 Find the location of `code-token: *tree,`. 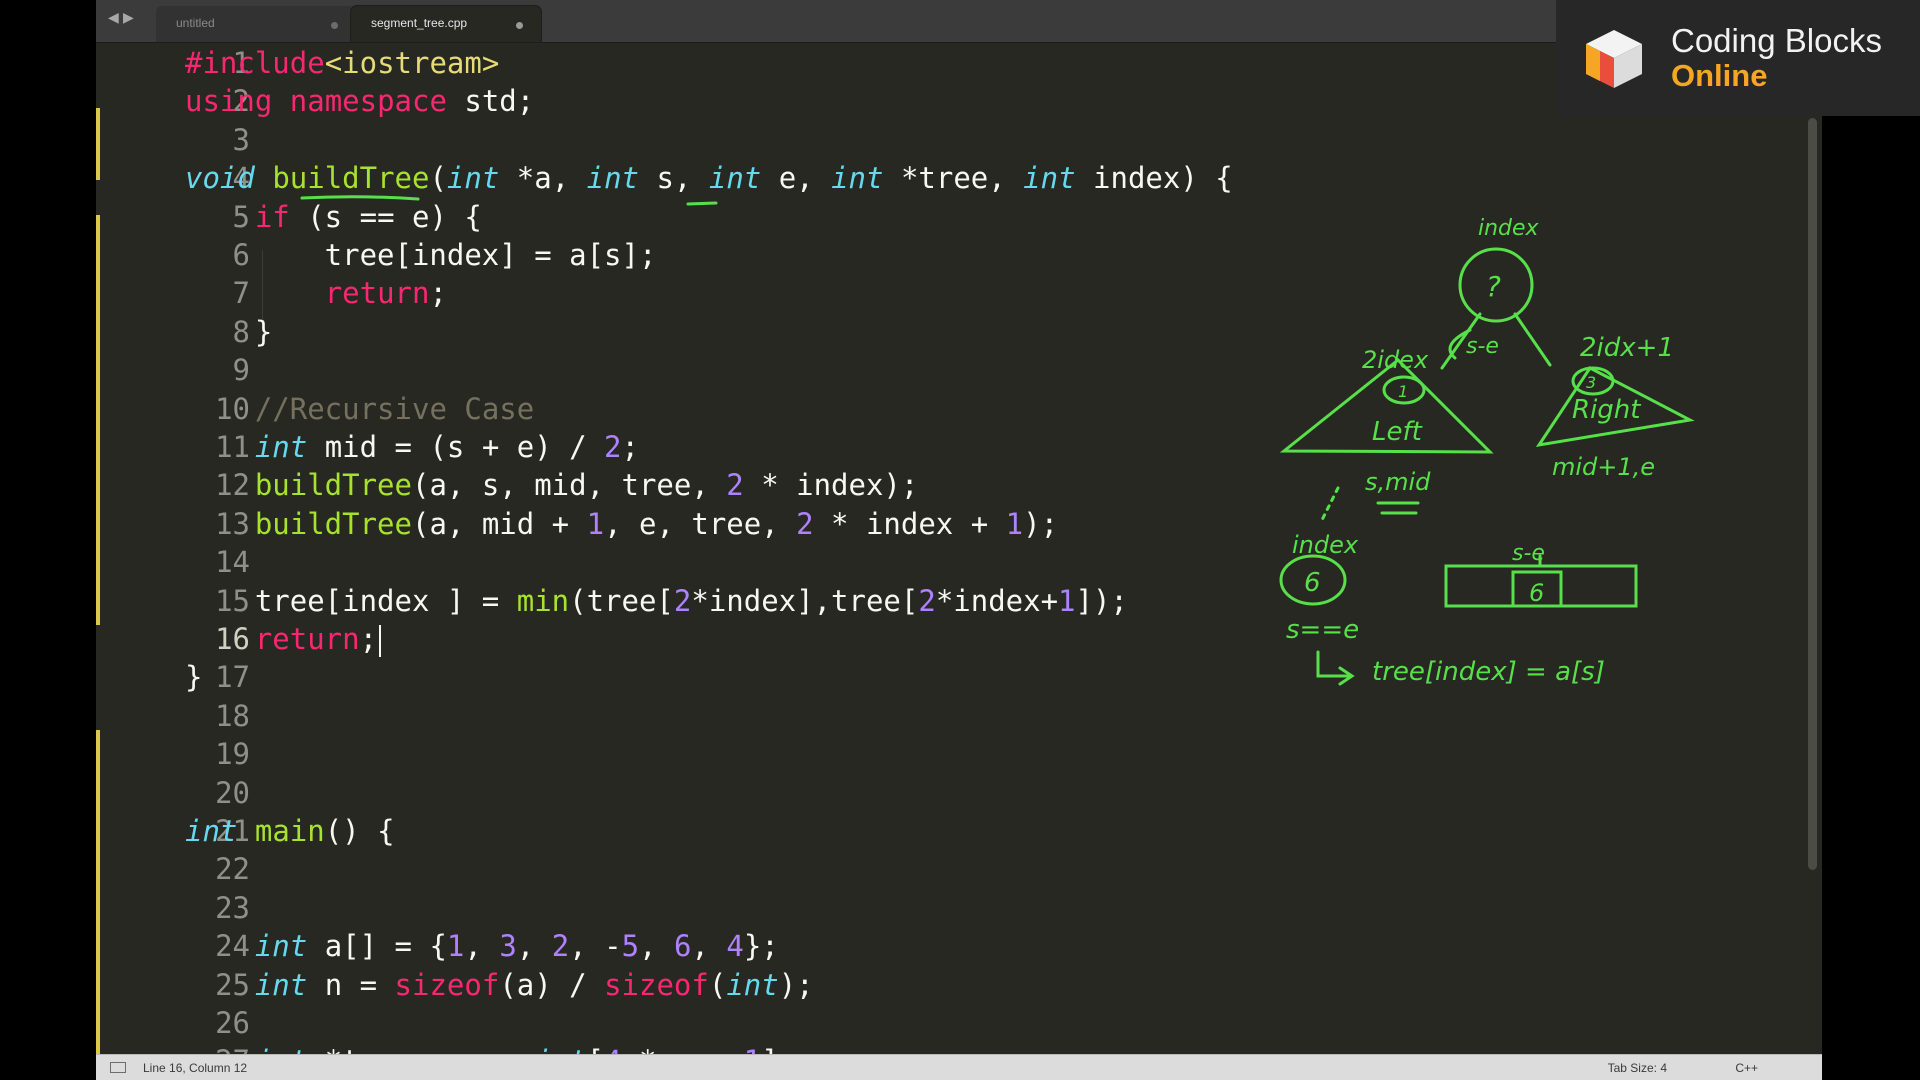

code-token: *tree, is located at coordinates (953, 178).